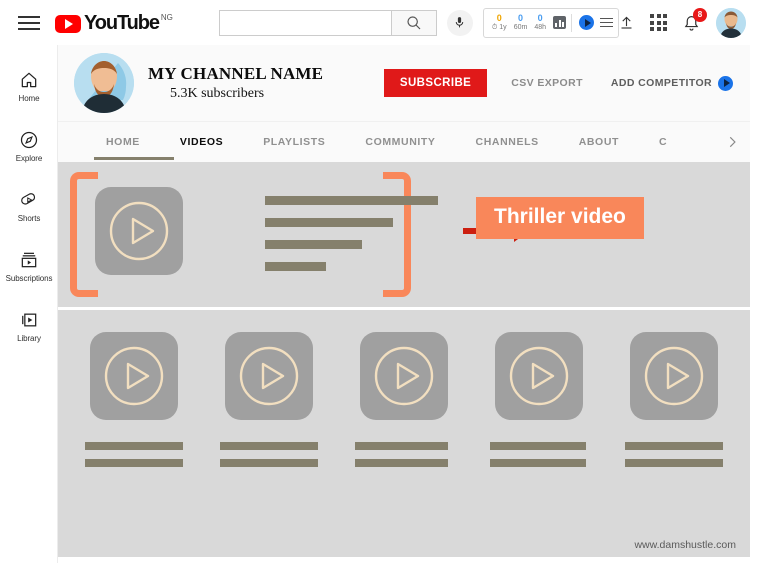  What do you see at coordinates (685, 545) in the screenshot?
I see `watermark: www.damshustle.com` at bounding box center [685, 545].